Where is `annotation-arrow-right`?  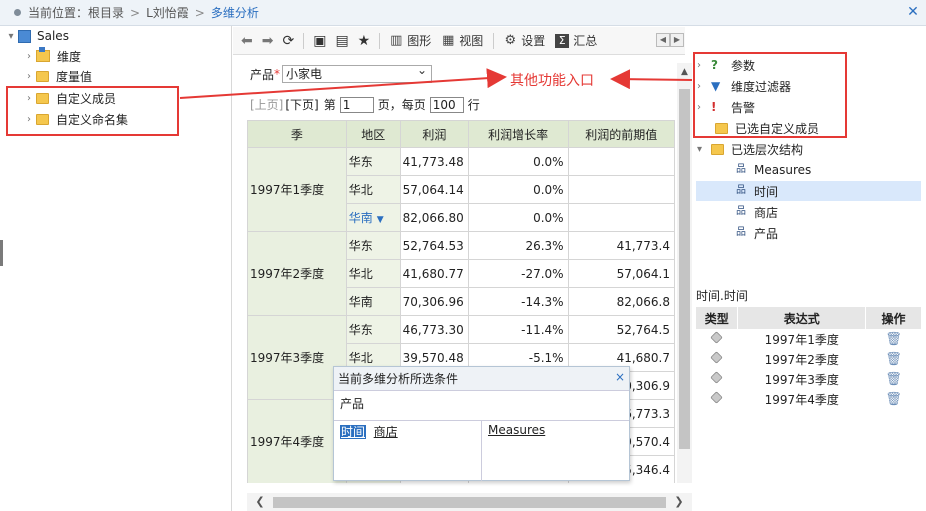 annotation-arrow-right is located at coordinates (651, 79).